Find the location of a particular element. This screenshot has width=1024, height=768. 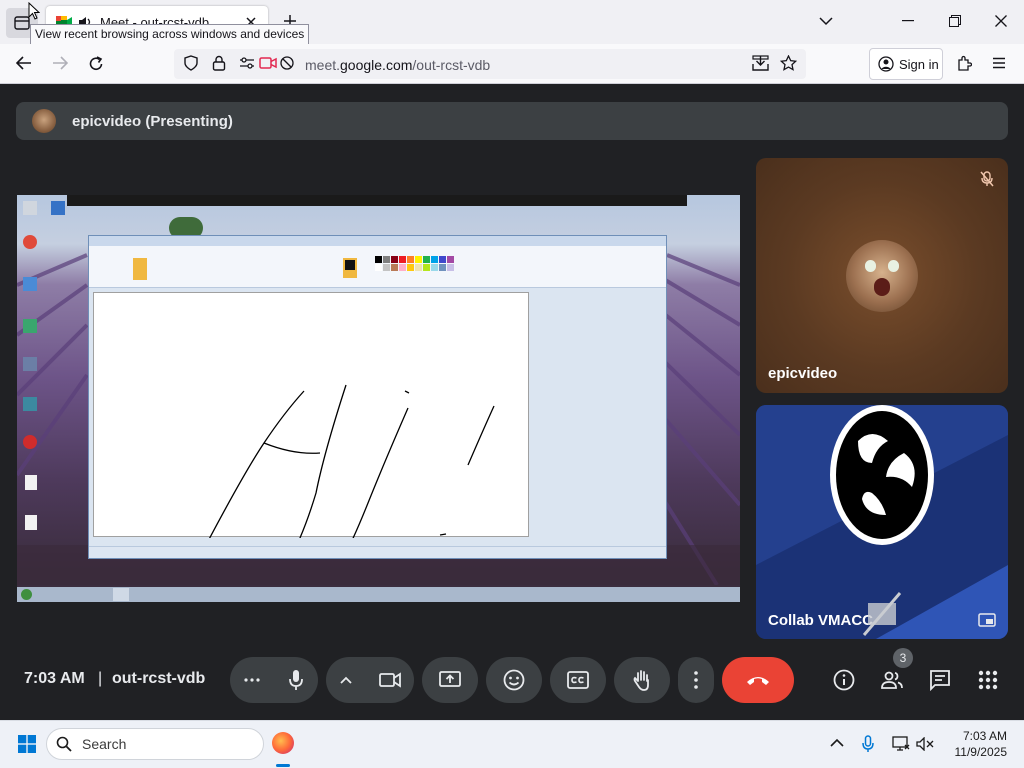

hang-up-icon is located at coordinates (758, 681).